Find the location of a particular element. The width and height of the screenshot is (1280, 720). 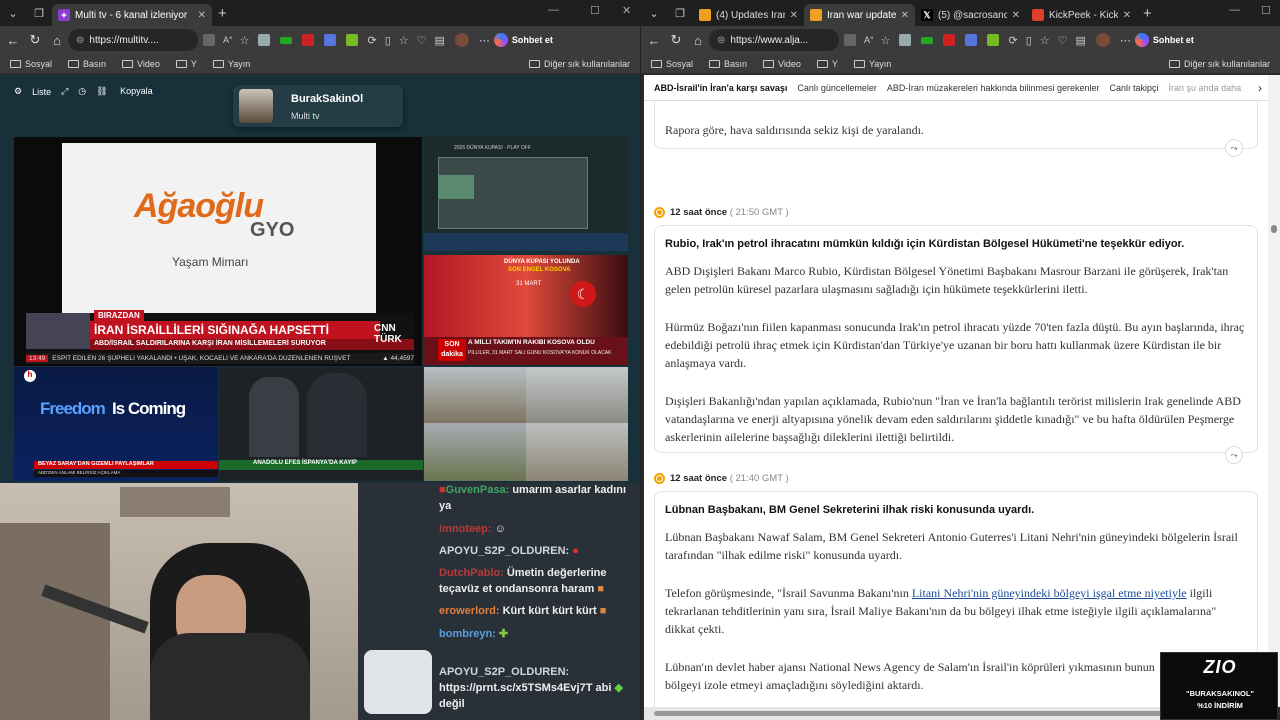

chevron-right-icon: › is located at coordinates (1258, 87).